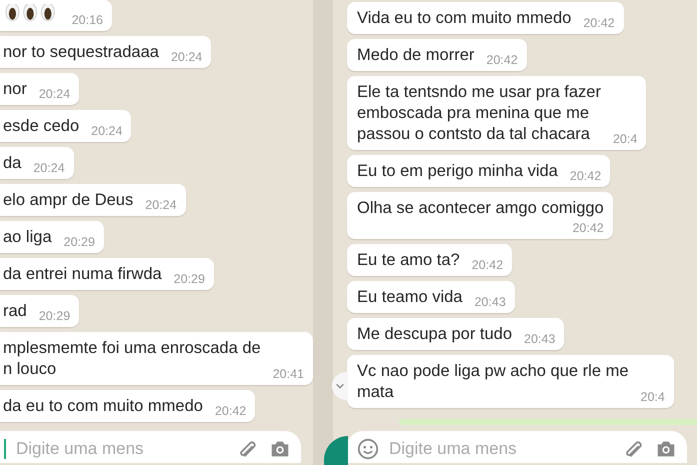  I want to click on message-time: 20:41, so click(288, 374).